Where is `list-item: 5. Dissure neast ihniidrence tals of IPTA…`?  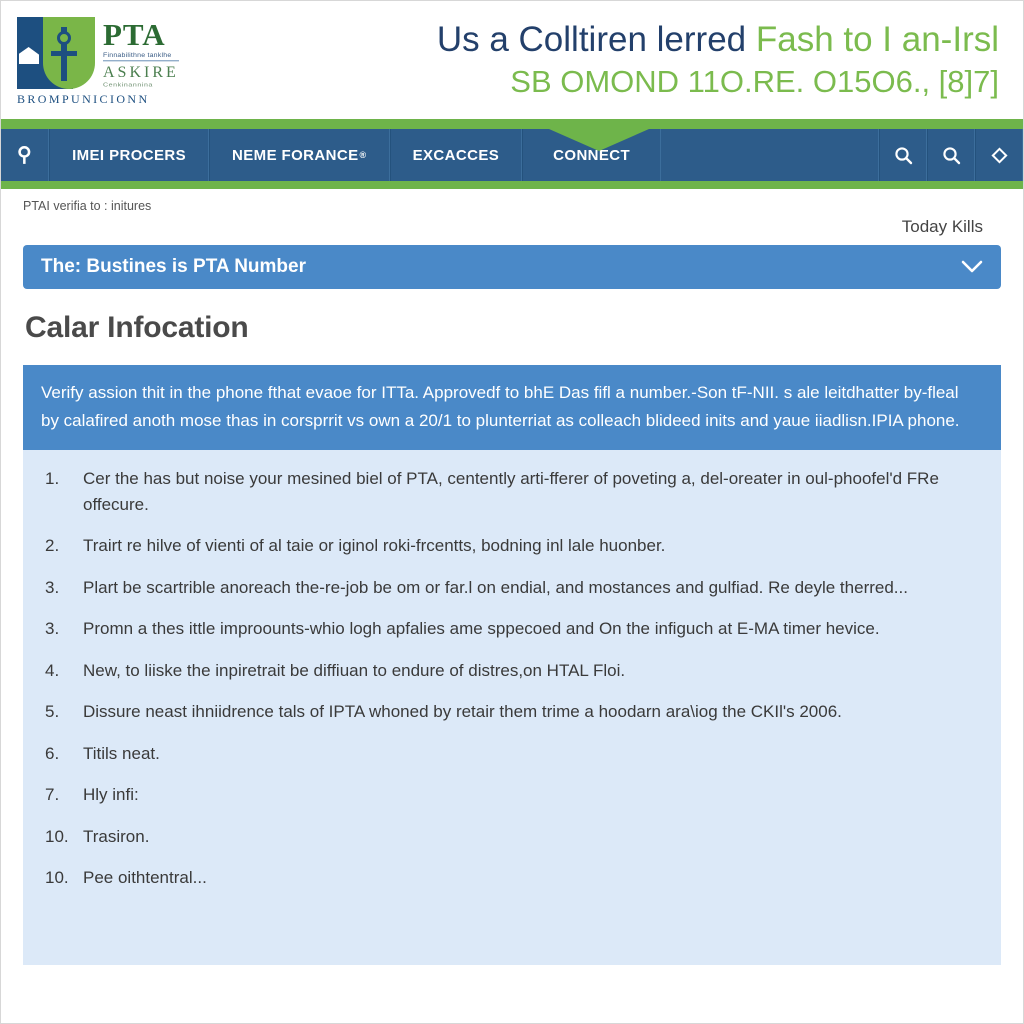
list-item: 5. Dissure neast ihniidrence tals of IPTA… is located at coordinates (512, 712).